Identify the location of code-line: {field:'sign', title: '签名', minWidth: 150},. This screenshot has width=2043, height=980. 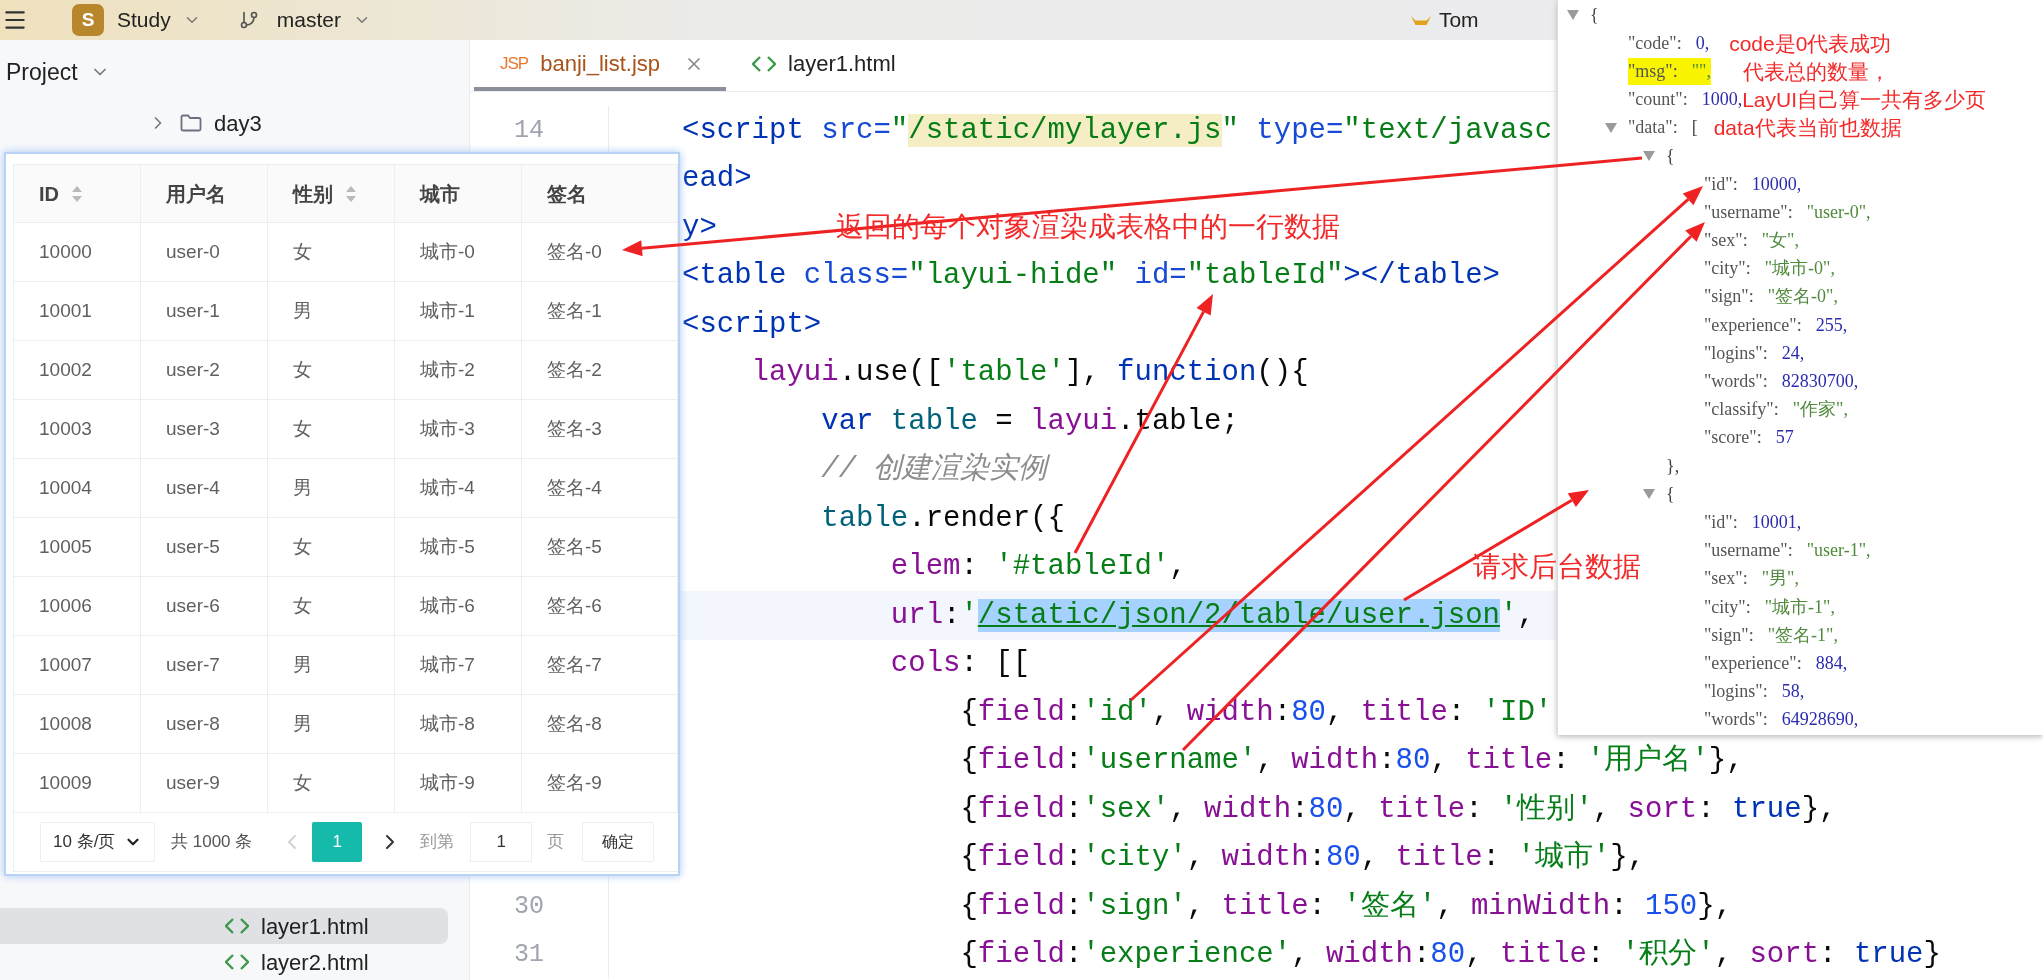
(1346, 906).